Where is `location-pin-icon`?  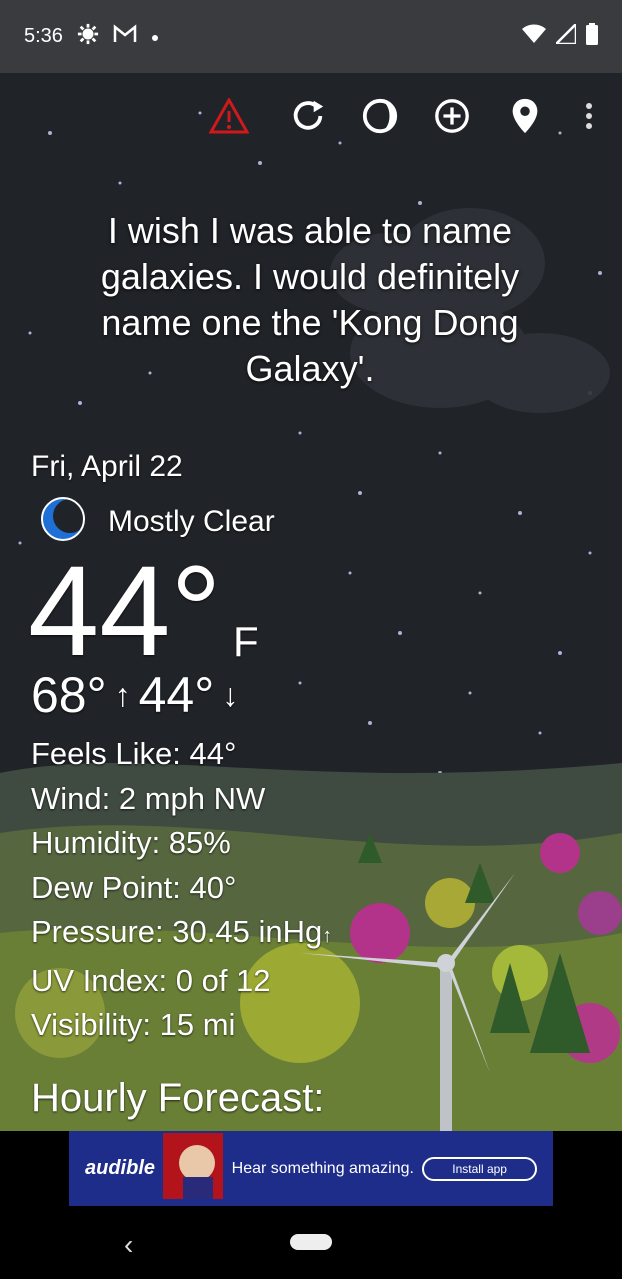
location-pin-icon is located at coordinates (525, 116).